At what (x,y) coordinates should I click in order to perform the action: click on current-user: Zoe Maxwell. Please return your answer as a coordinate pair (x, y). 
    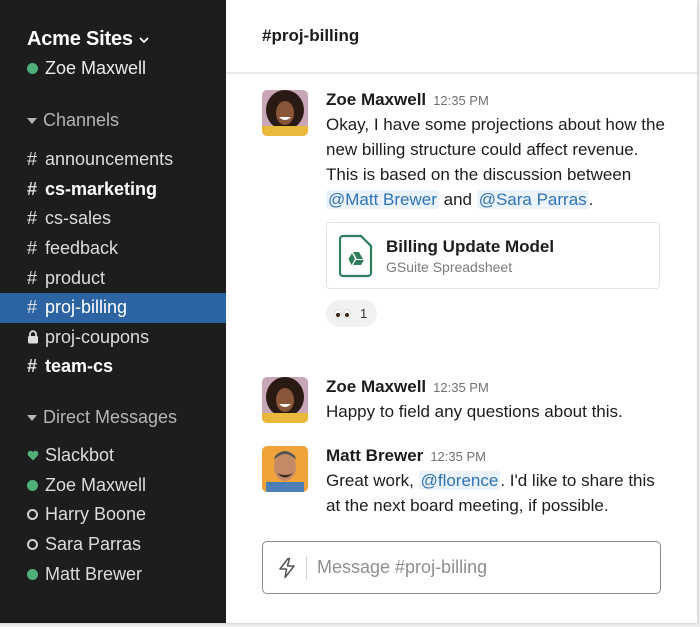
    Looking at the image, I should click on (86, 68).